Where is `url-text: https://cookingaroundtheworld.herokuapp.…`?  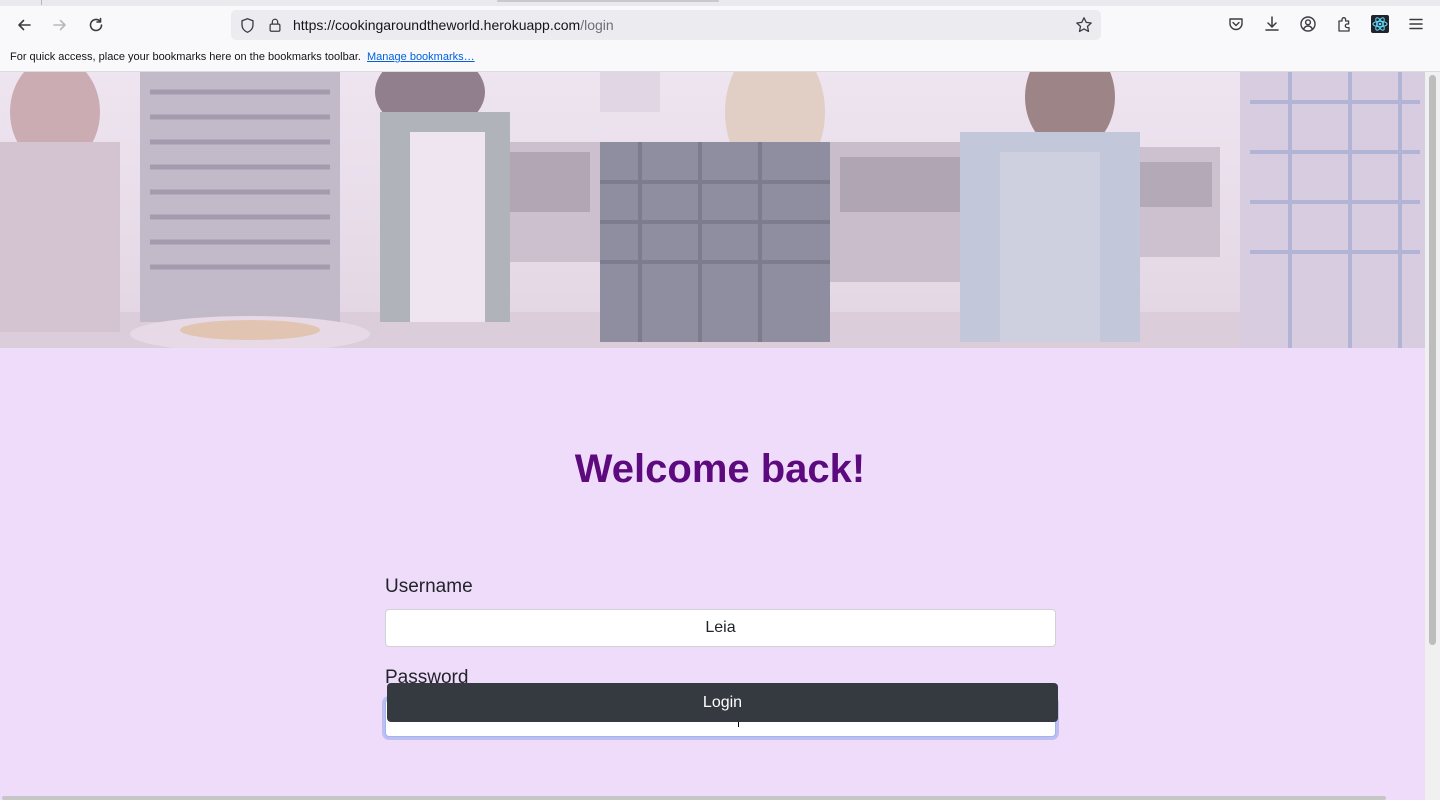 url-text: https://cookingaroundtheworld.herokuapp.… is located at coordinates (453, 25).